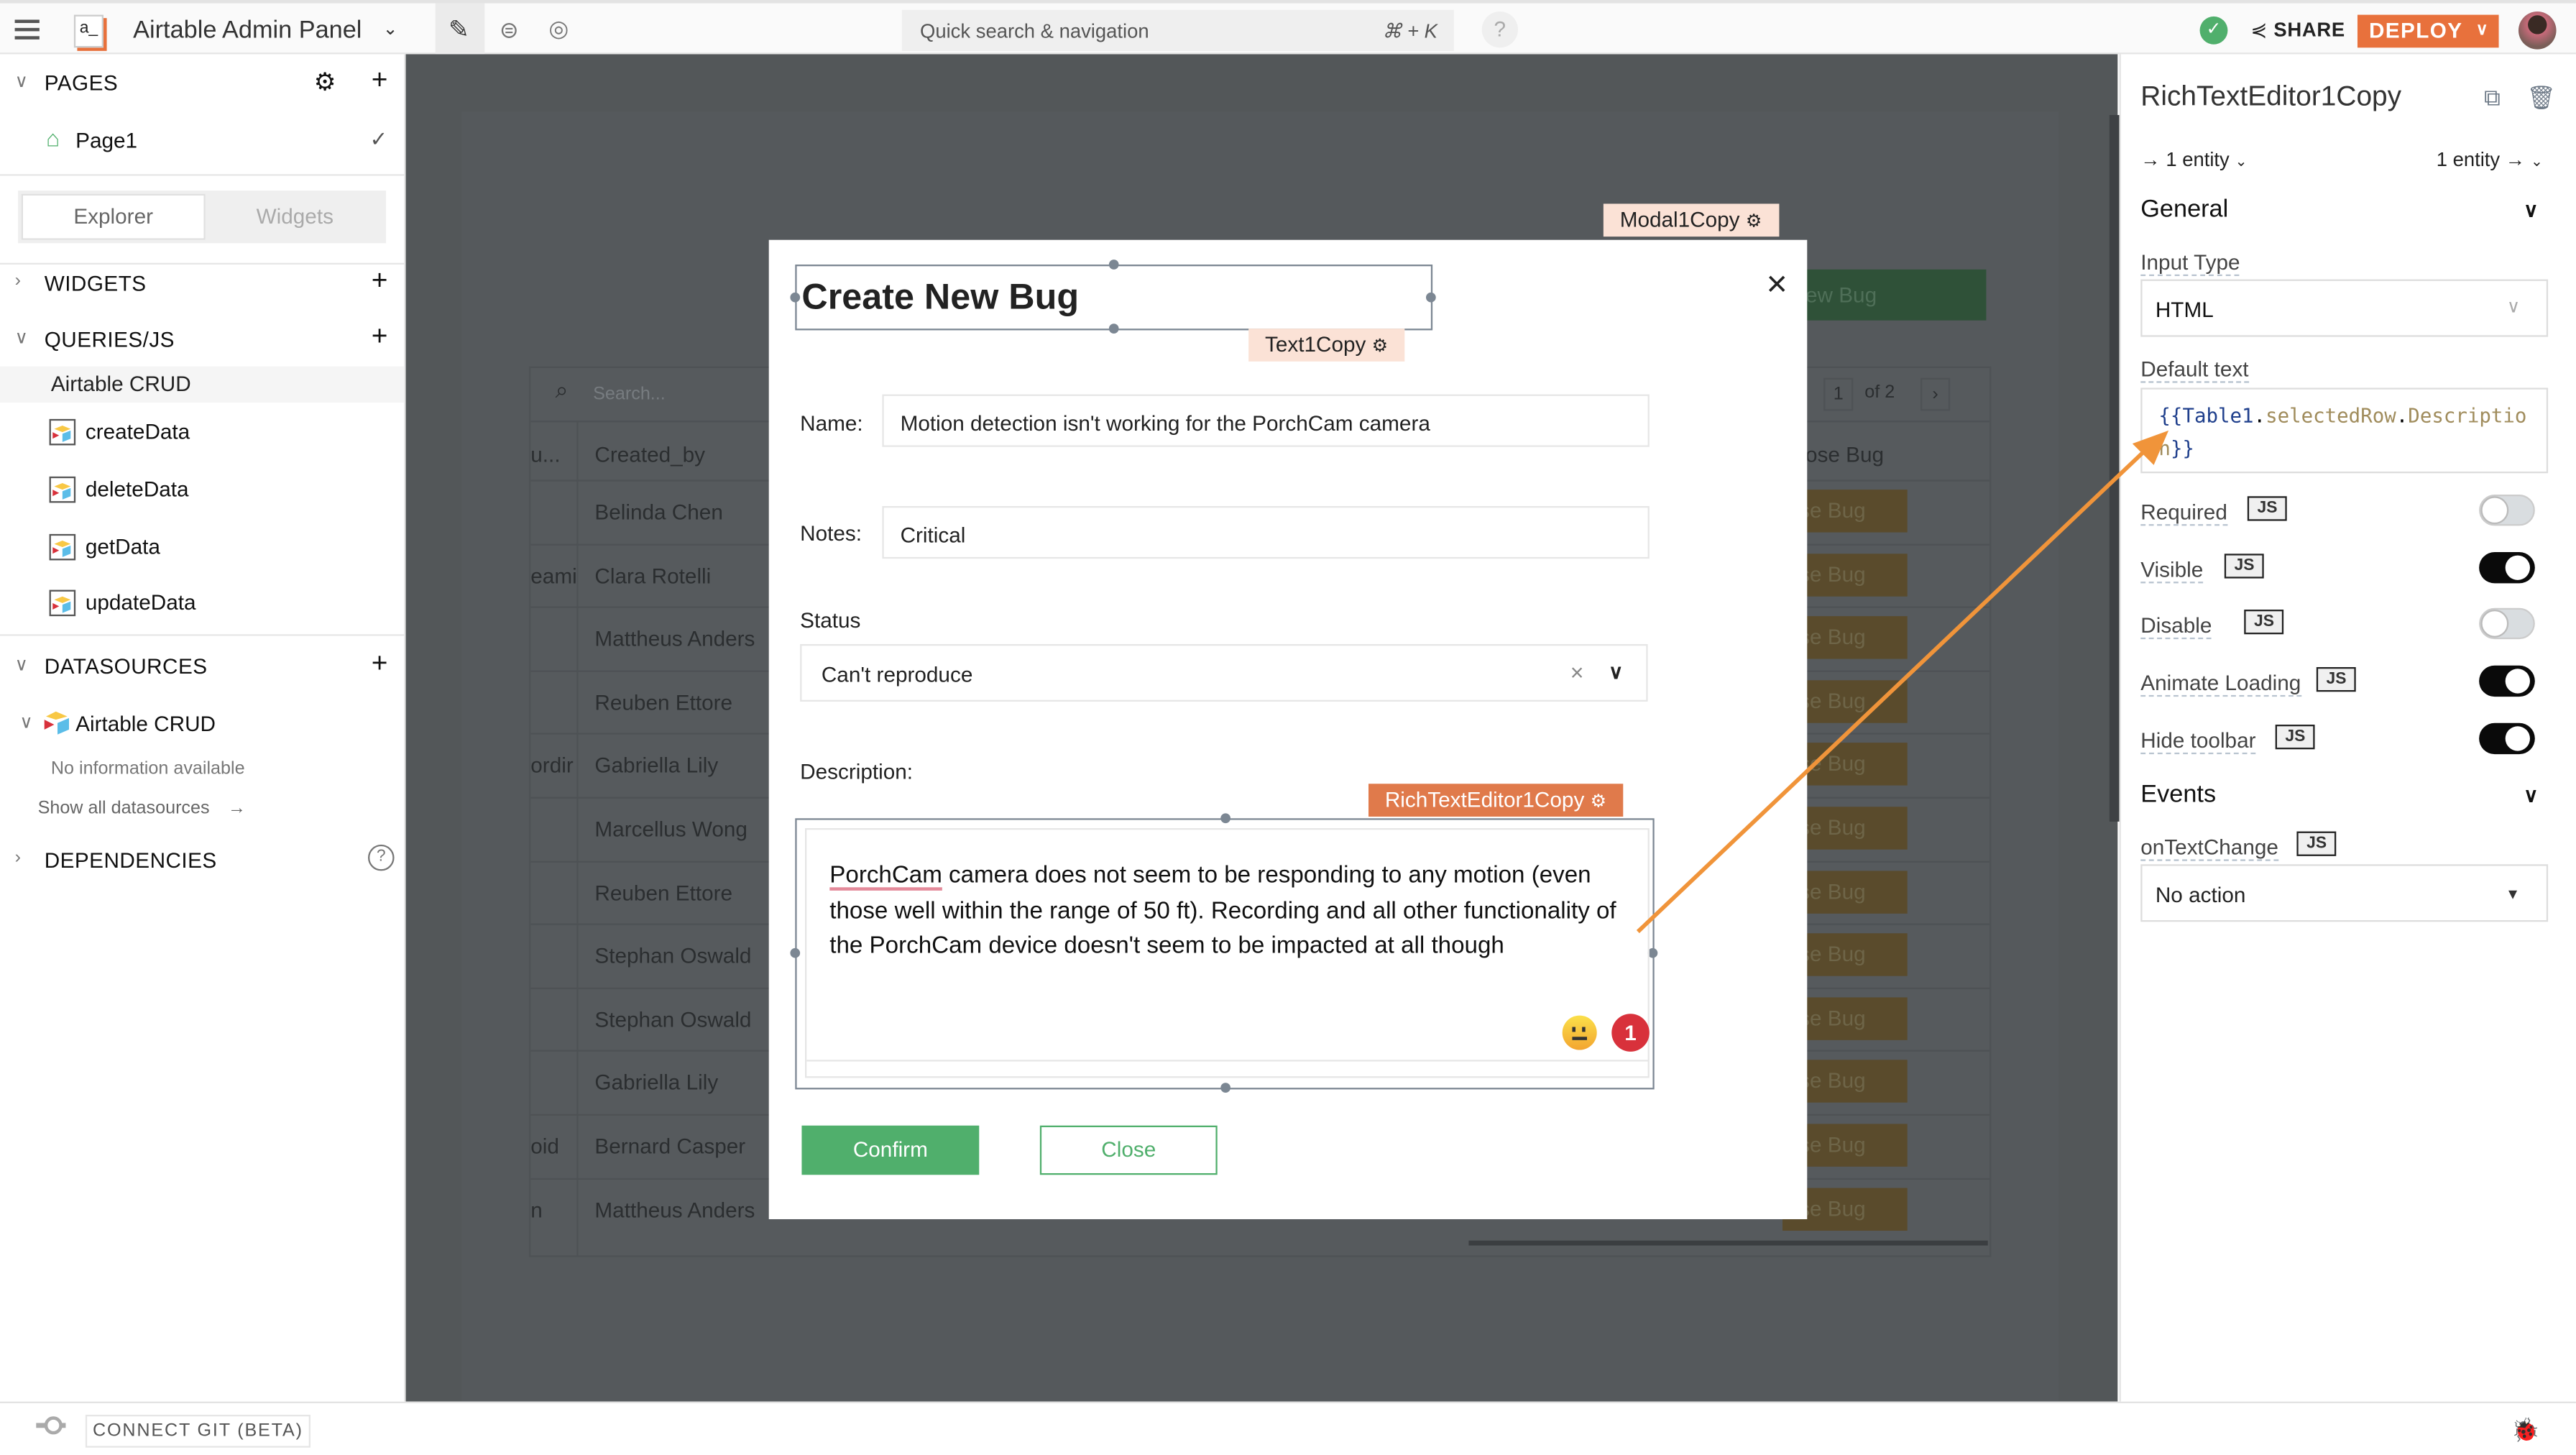 The image size is (2576, 1455). I want to click on git-icon, so click(51, 1425).